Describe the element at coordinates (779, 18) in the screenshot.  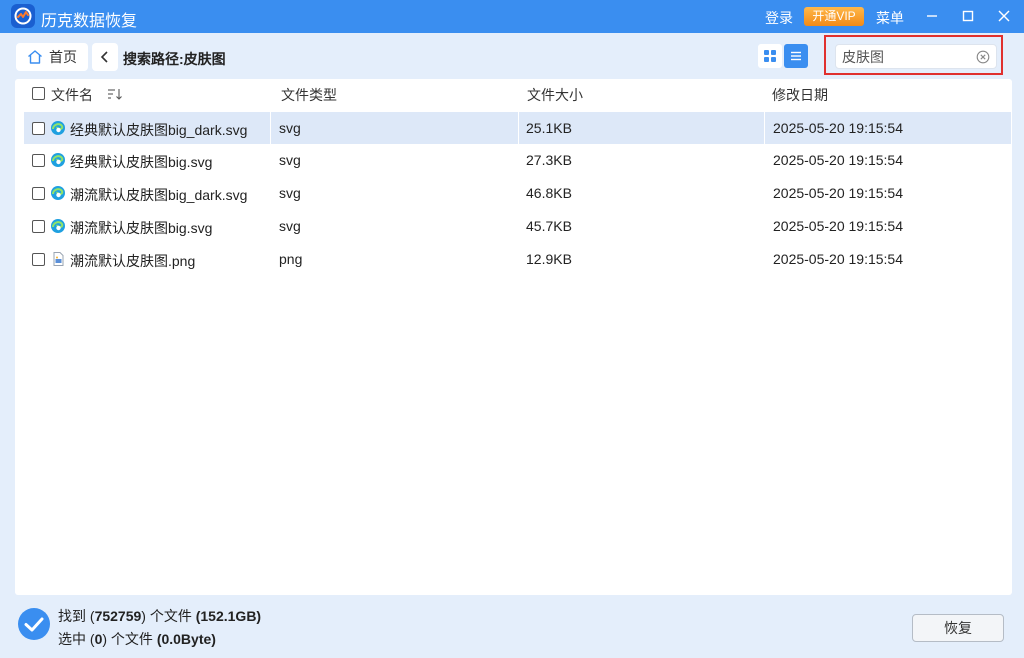
I see `login-link: 登录` at that location.